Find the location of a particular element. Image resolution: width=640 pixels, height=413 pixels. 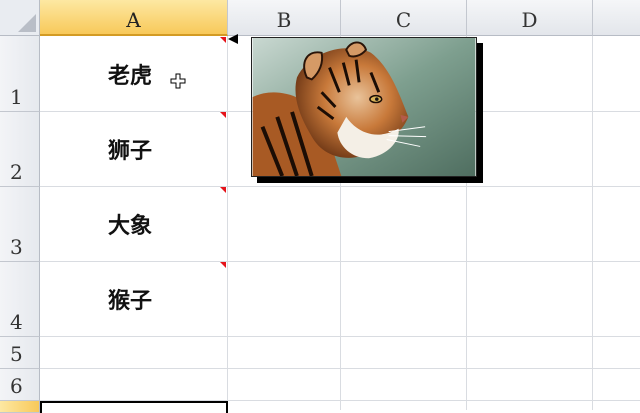

cell-a4: 猴子 is located at coordinates (133, 299).